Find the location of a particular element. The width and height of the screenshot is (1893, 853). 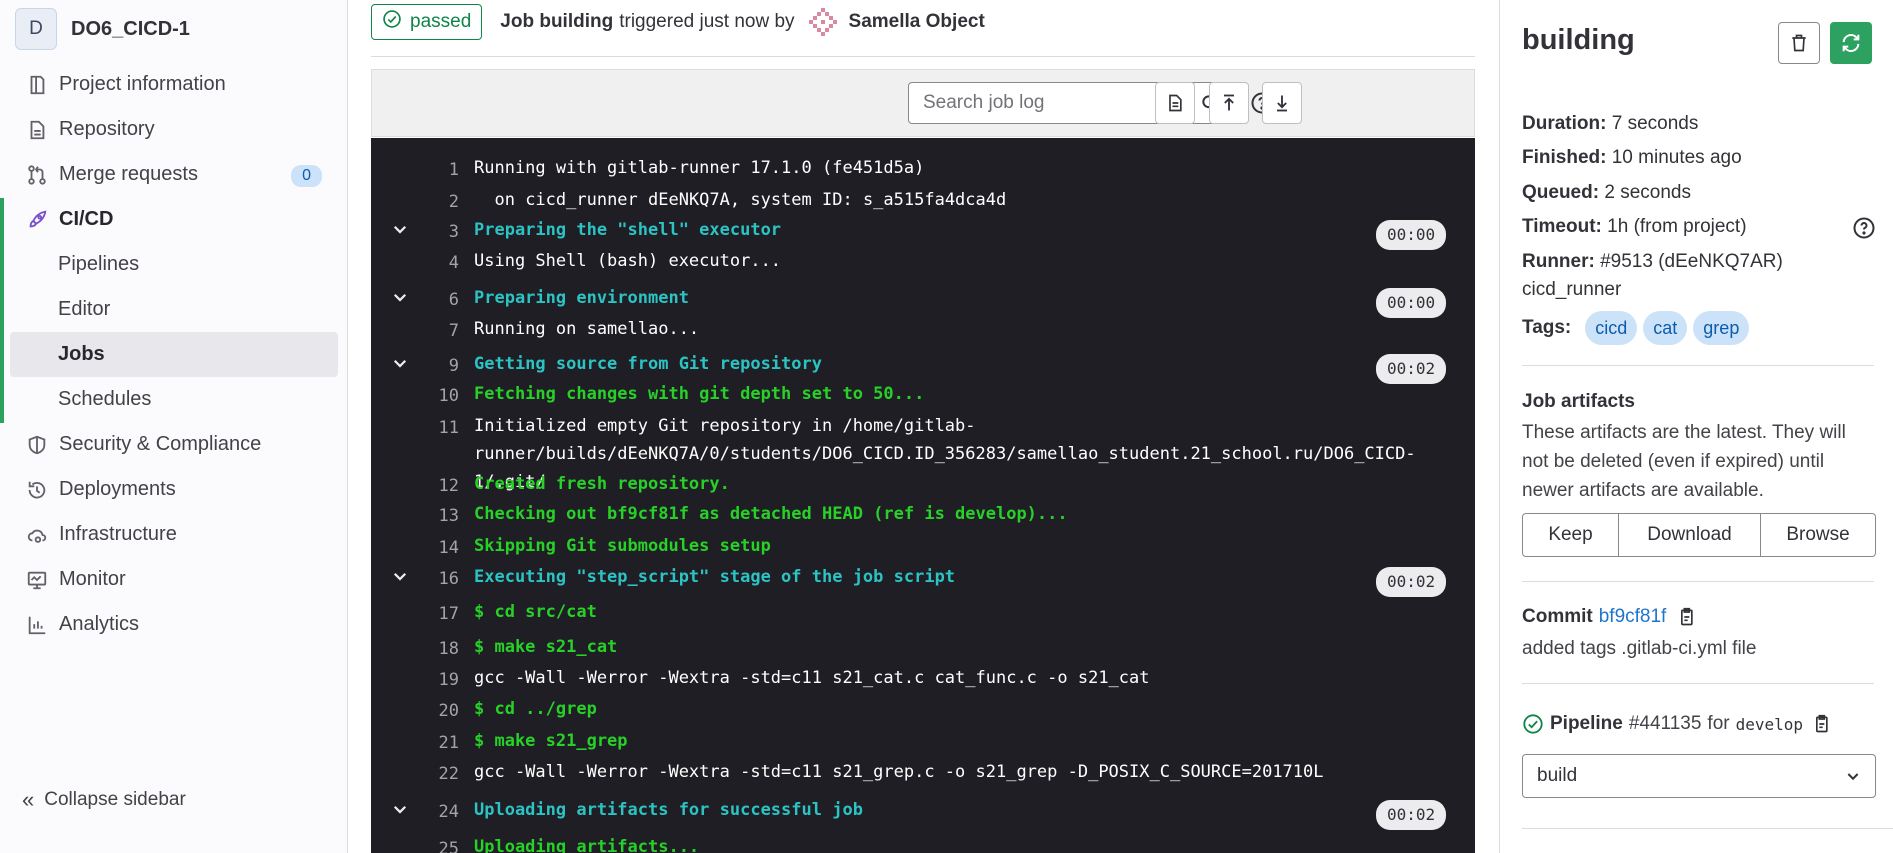

line-number: 25 is located at coordinates (439, 846).